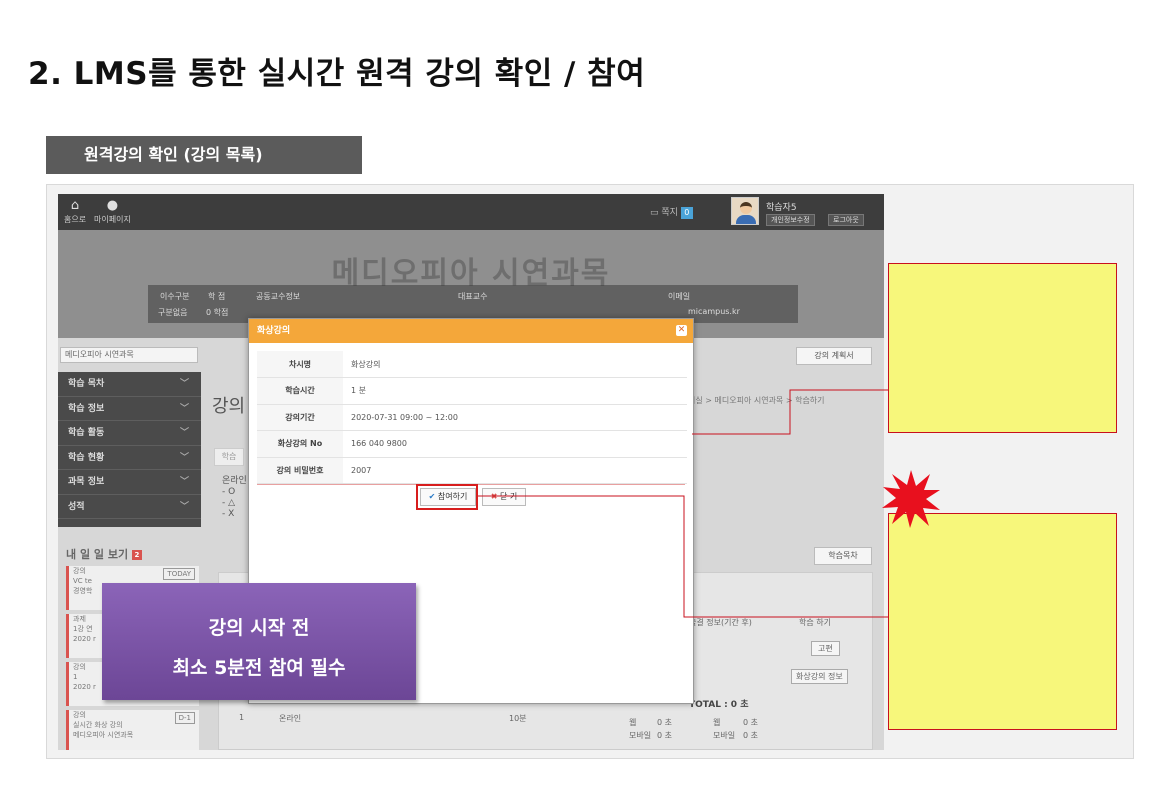 Image resolution: width=1170 pixels, height=810 pixels. I want to click on email-value: micampus.kr, so click(714, 311).